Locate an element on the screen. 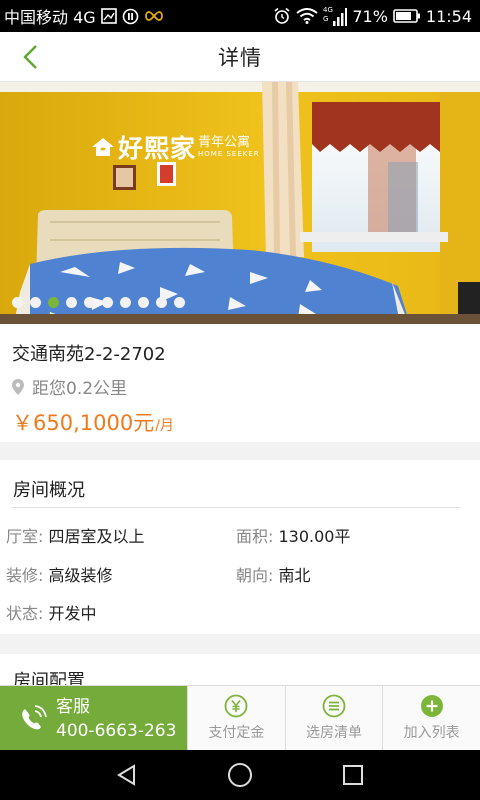  system-nav-bar is located at coordinates (240, 775).